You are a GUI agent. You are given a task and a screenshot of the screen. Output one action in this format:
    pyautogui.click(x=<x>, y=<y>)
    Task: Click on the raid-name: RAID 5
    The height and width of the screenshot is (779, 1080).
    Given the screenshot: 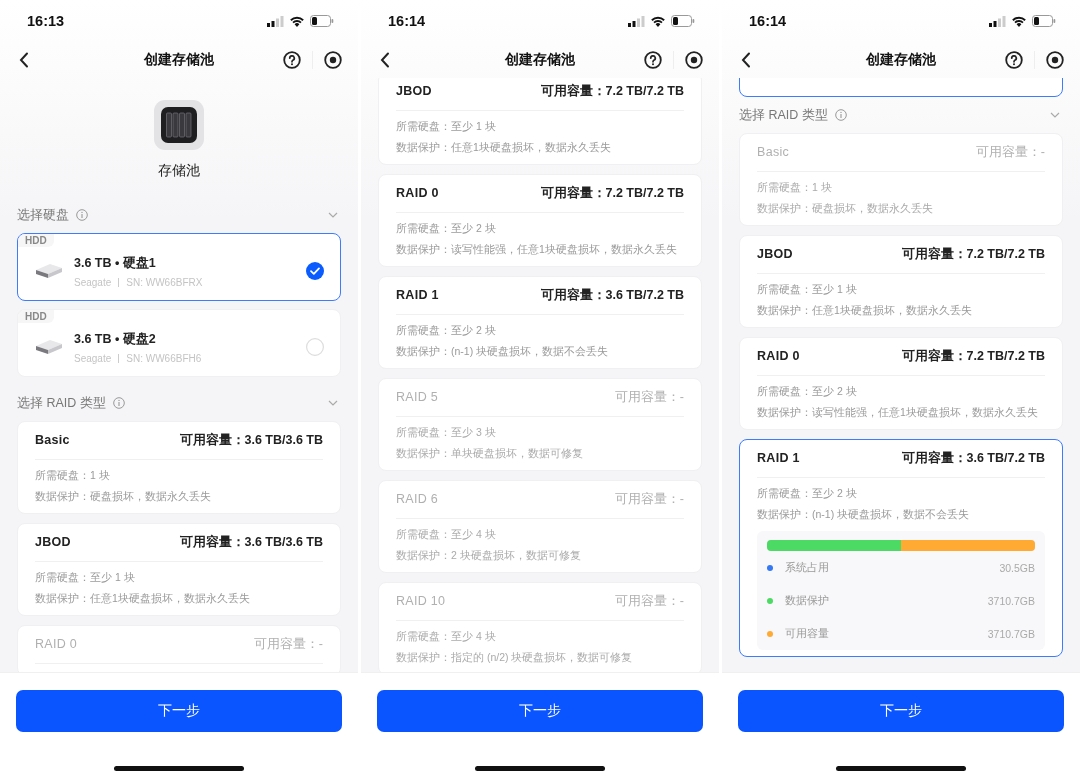 What is the action you would take?
    pyautogui.click(x=417, y=397)
    